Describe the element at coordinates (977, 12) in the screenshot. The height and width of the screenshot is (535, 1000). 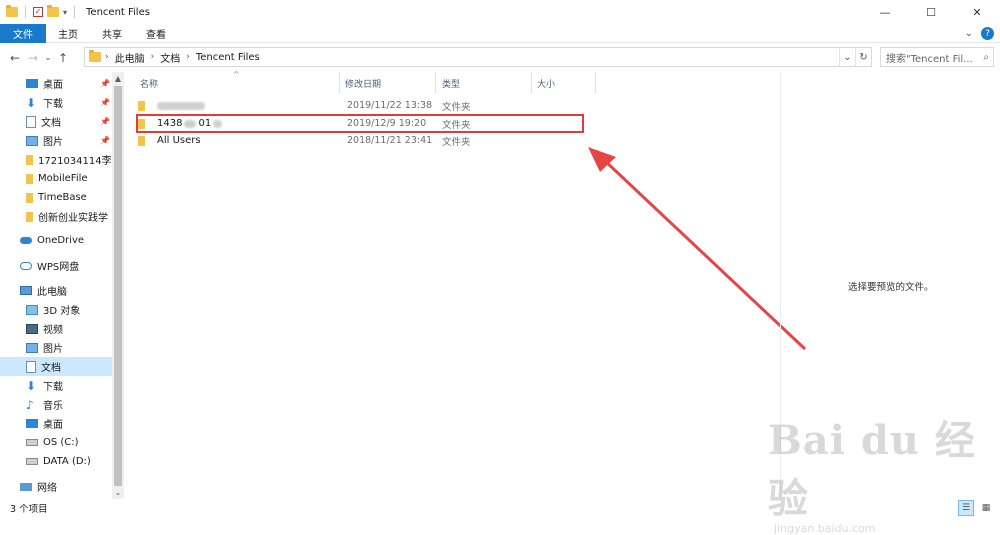
I see `close-button: ✕` at that location.